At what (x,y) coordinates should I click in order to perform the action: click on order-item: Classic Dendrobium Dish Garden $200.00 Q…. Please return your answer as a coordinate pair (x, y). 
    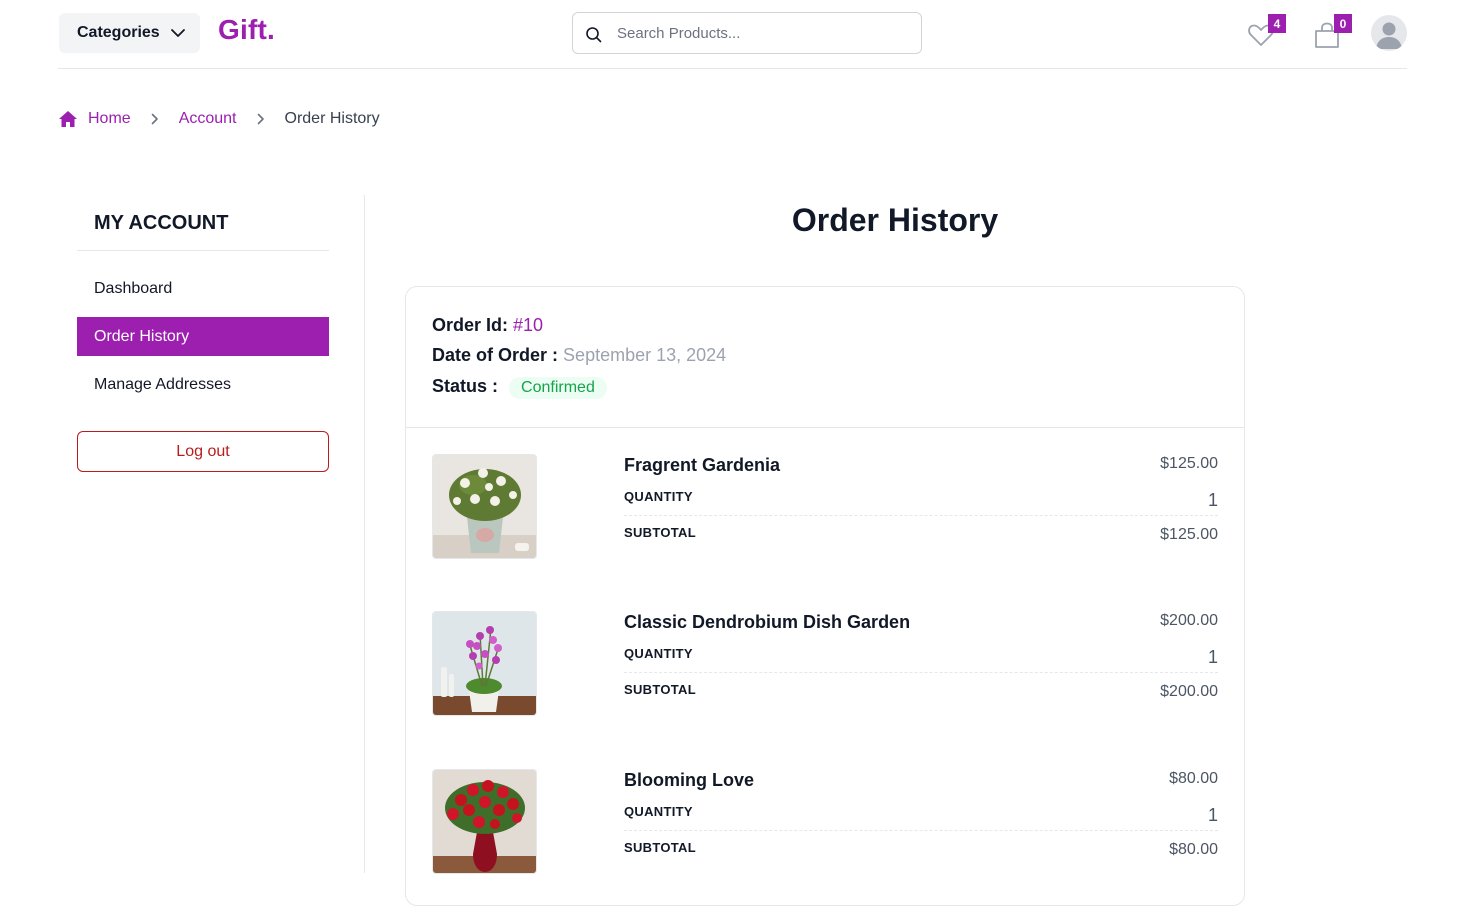
    Looking at the image, I should click on (825, 663).